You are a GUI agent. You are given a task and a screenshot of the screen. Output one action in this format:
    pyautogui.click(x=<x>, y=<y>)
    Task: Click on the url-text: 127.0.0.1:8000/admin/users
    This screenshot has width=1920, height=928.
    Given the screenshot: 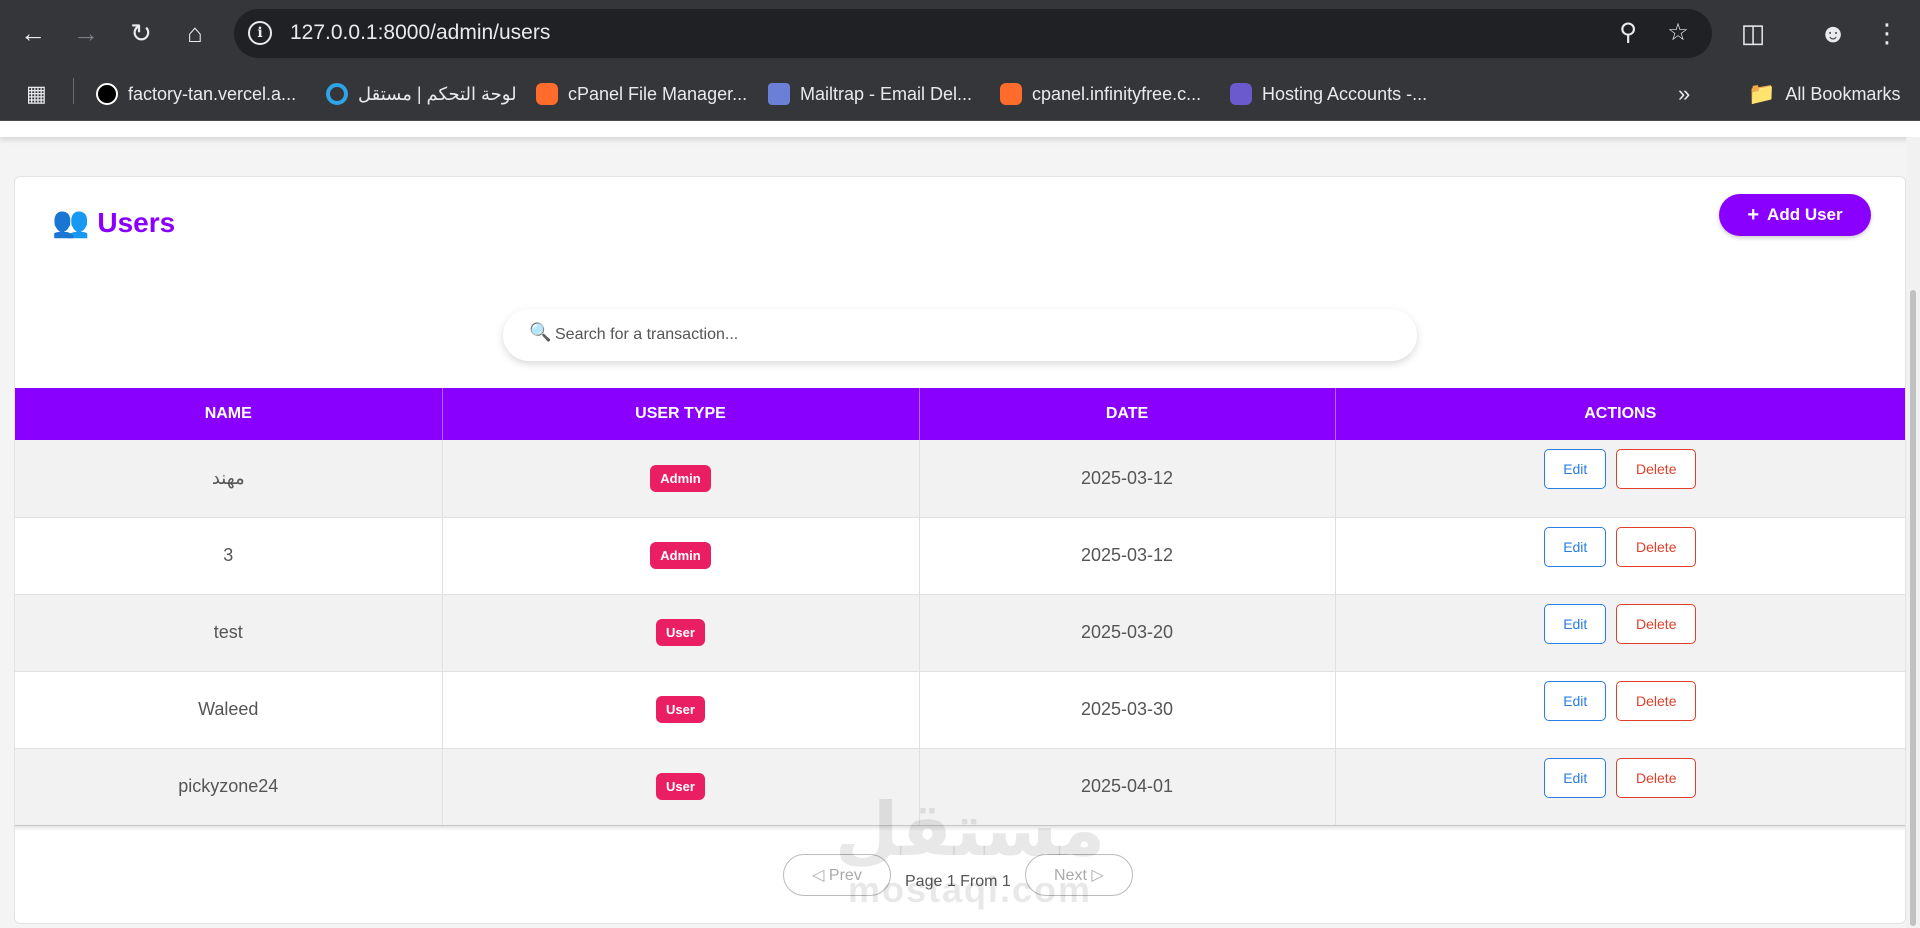 What is the action you would take?
    pyautogui.click(x=420, y=33)
    